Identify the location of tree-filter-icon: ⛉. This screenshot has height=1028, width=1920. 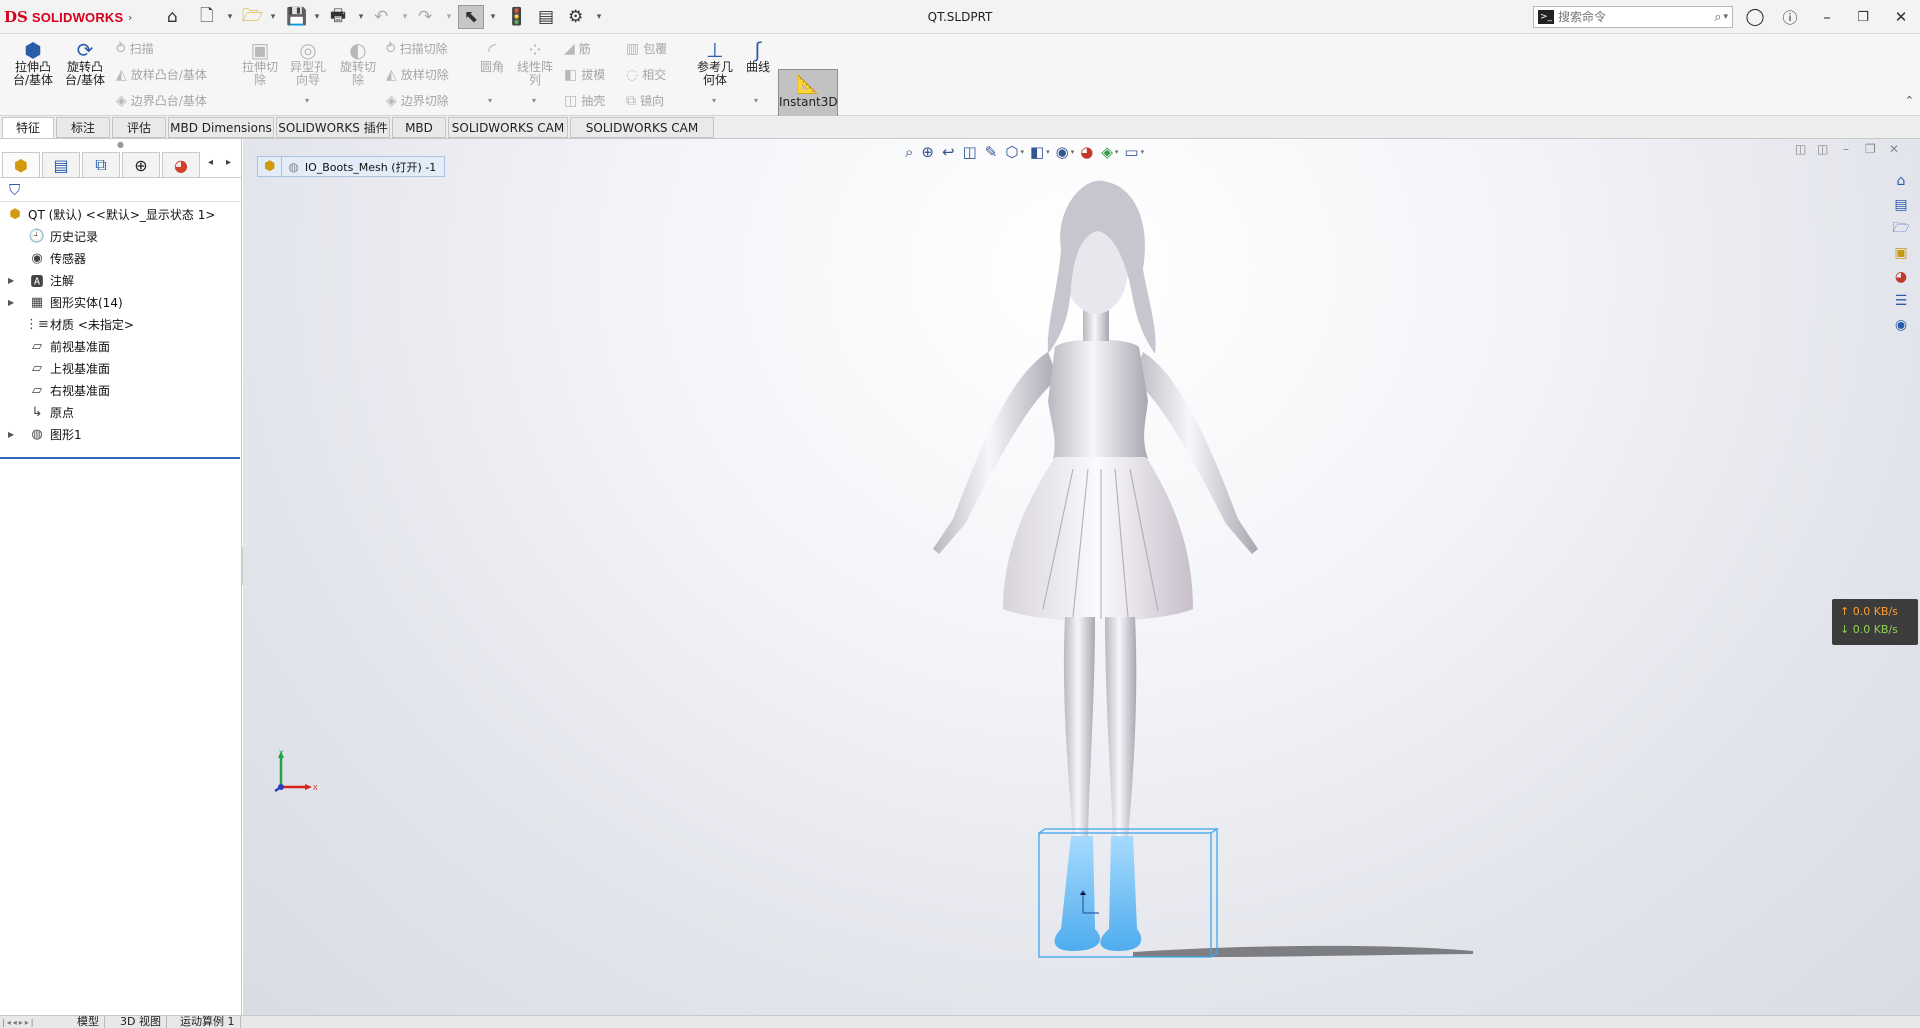
(120, 190).